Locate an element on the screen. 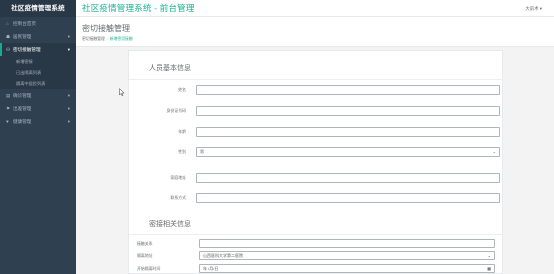 This screenshot has width=554, height=274. field-label: 姓名 is located at coordinates (182, 89).